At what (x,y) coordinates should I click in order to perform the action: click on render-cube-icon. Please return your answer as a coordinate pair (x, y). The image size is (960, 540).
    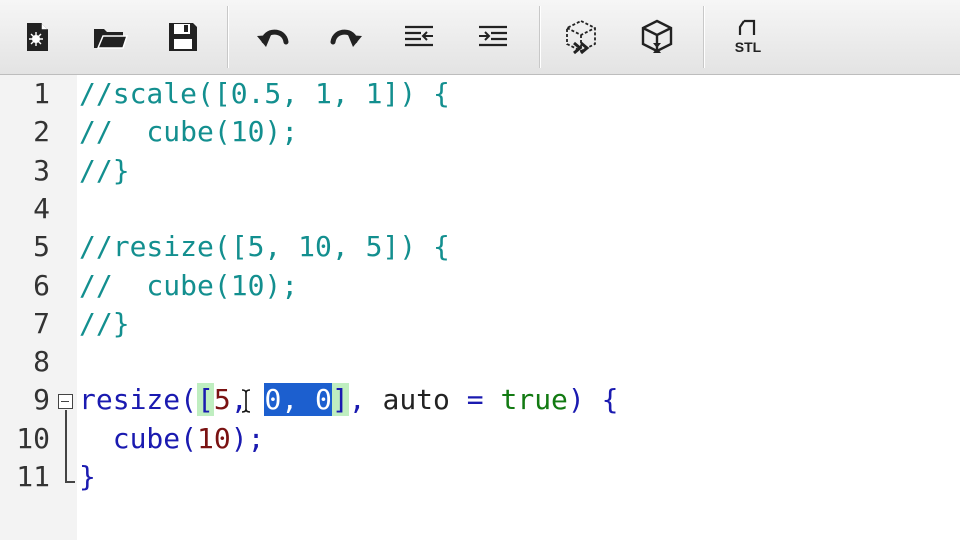
    Looking at the image, I should click on (657, 36).